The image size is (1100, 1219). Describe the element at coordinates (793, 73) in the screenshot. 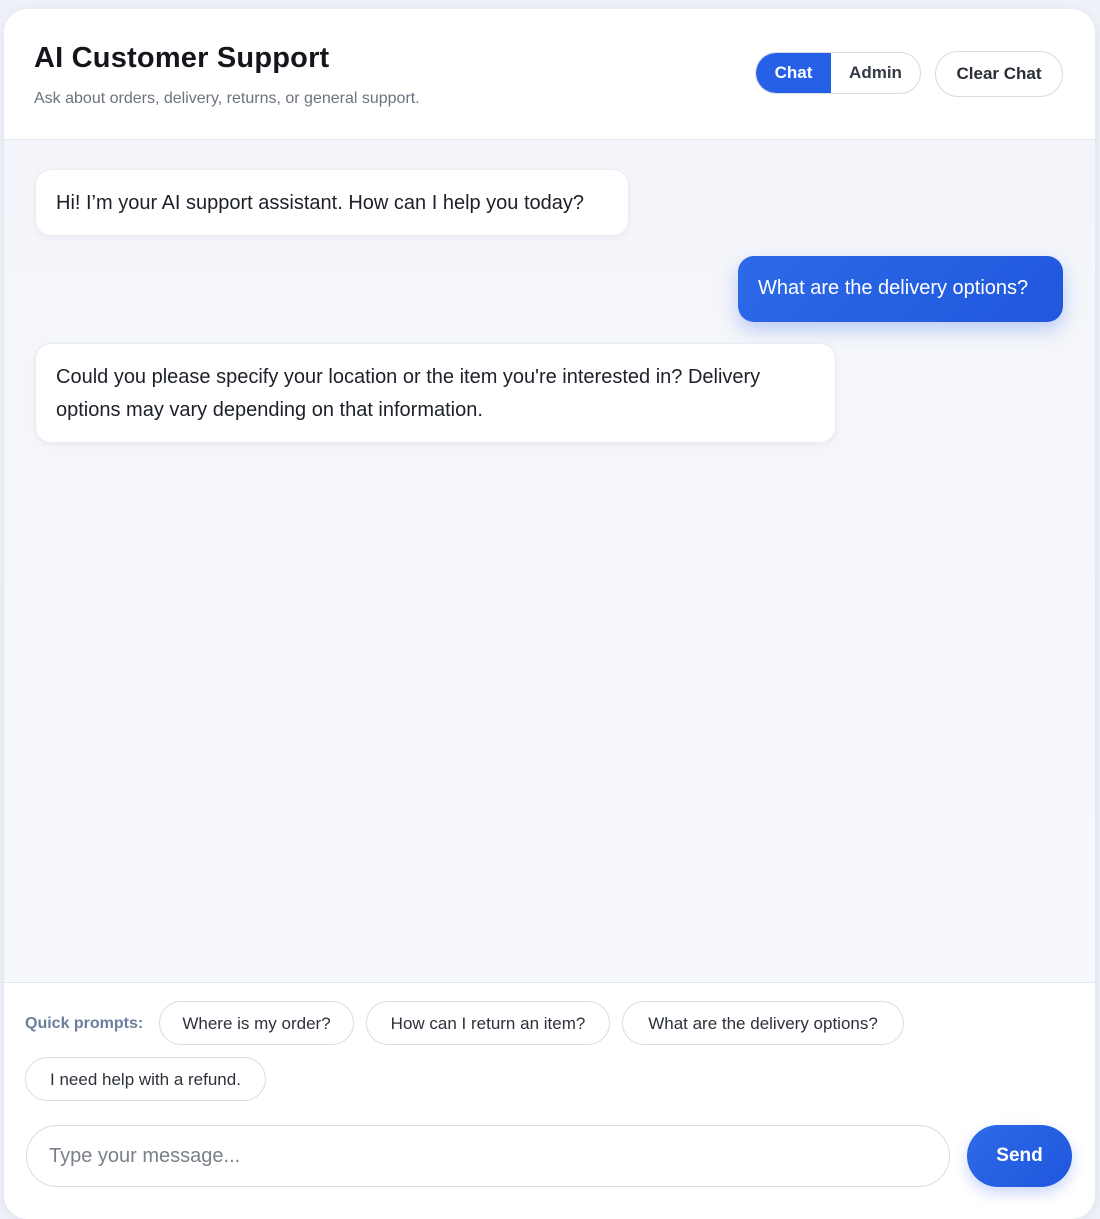

I see `tab-chat: Chat` at that location.